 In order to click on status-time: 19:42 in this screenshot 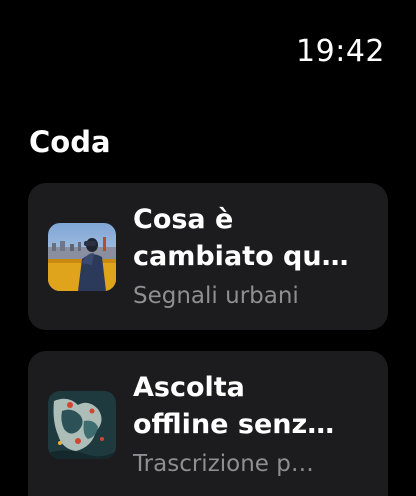, I will do `click(340, 51)`.